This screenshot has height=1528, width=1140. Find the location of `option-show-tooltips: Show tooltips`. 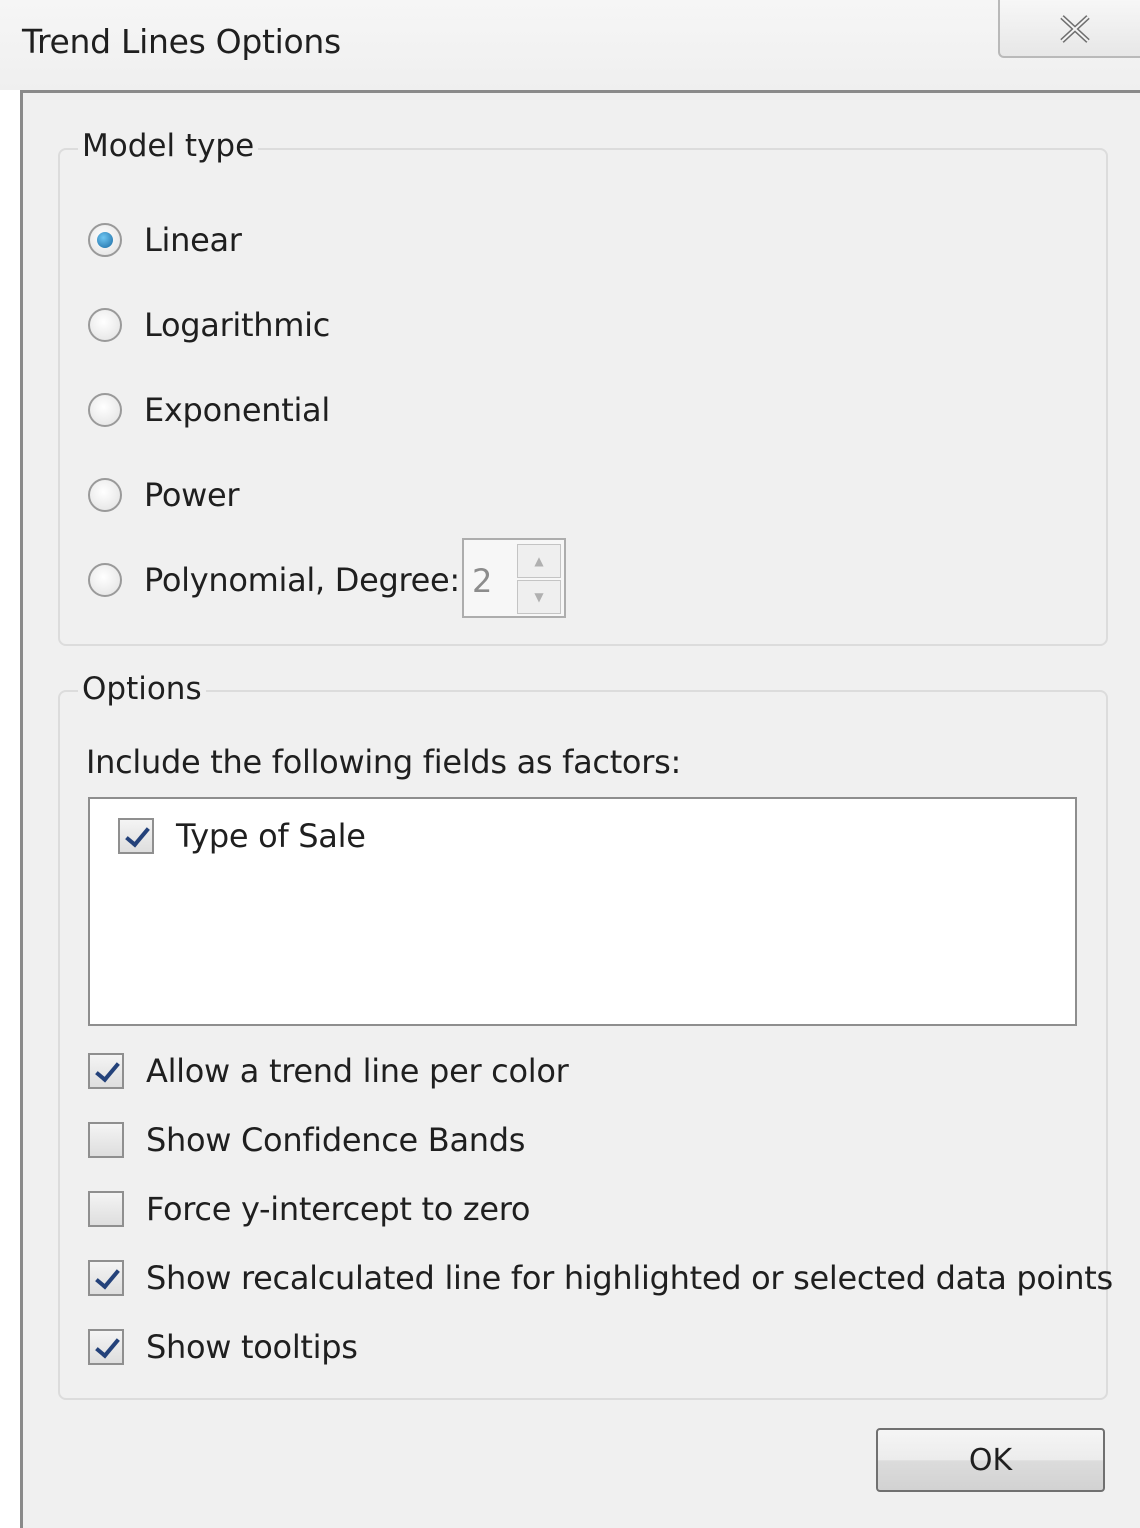

option-show-tooltips: Show tooltips is located at coordinates (223, 1347).